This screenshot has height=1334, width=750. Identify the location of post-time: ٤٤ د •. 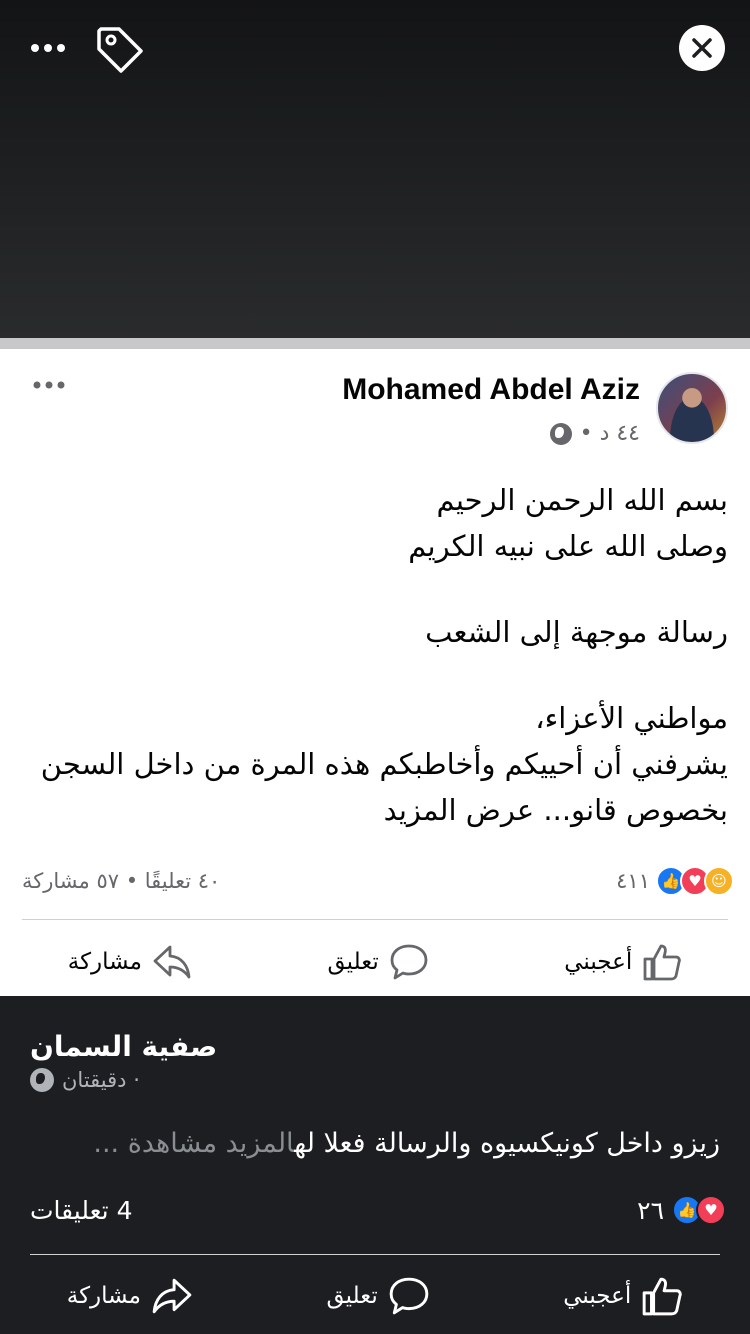
(609, 433).